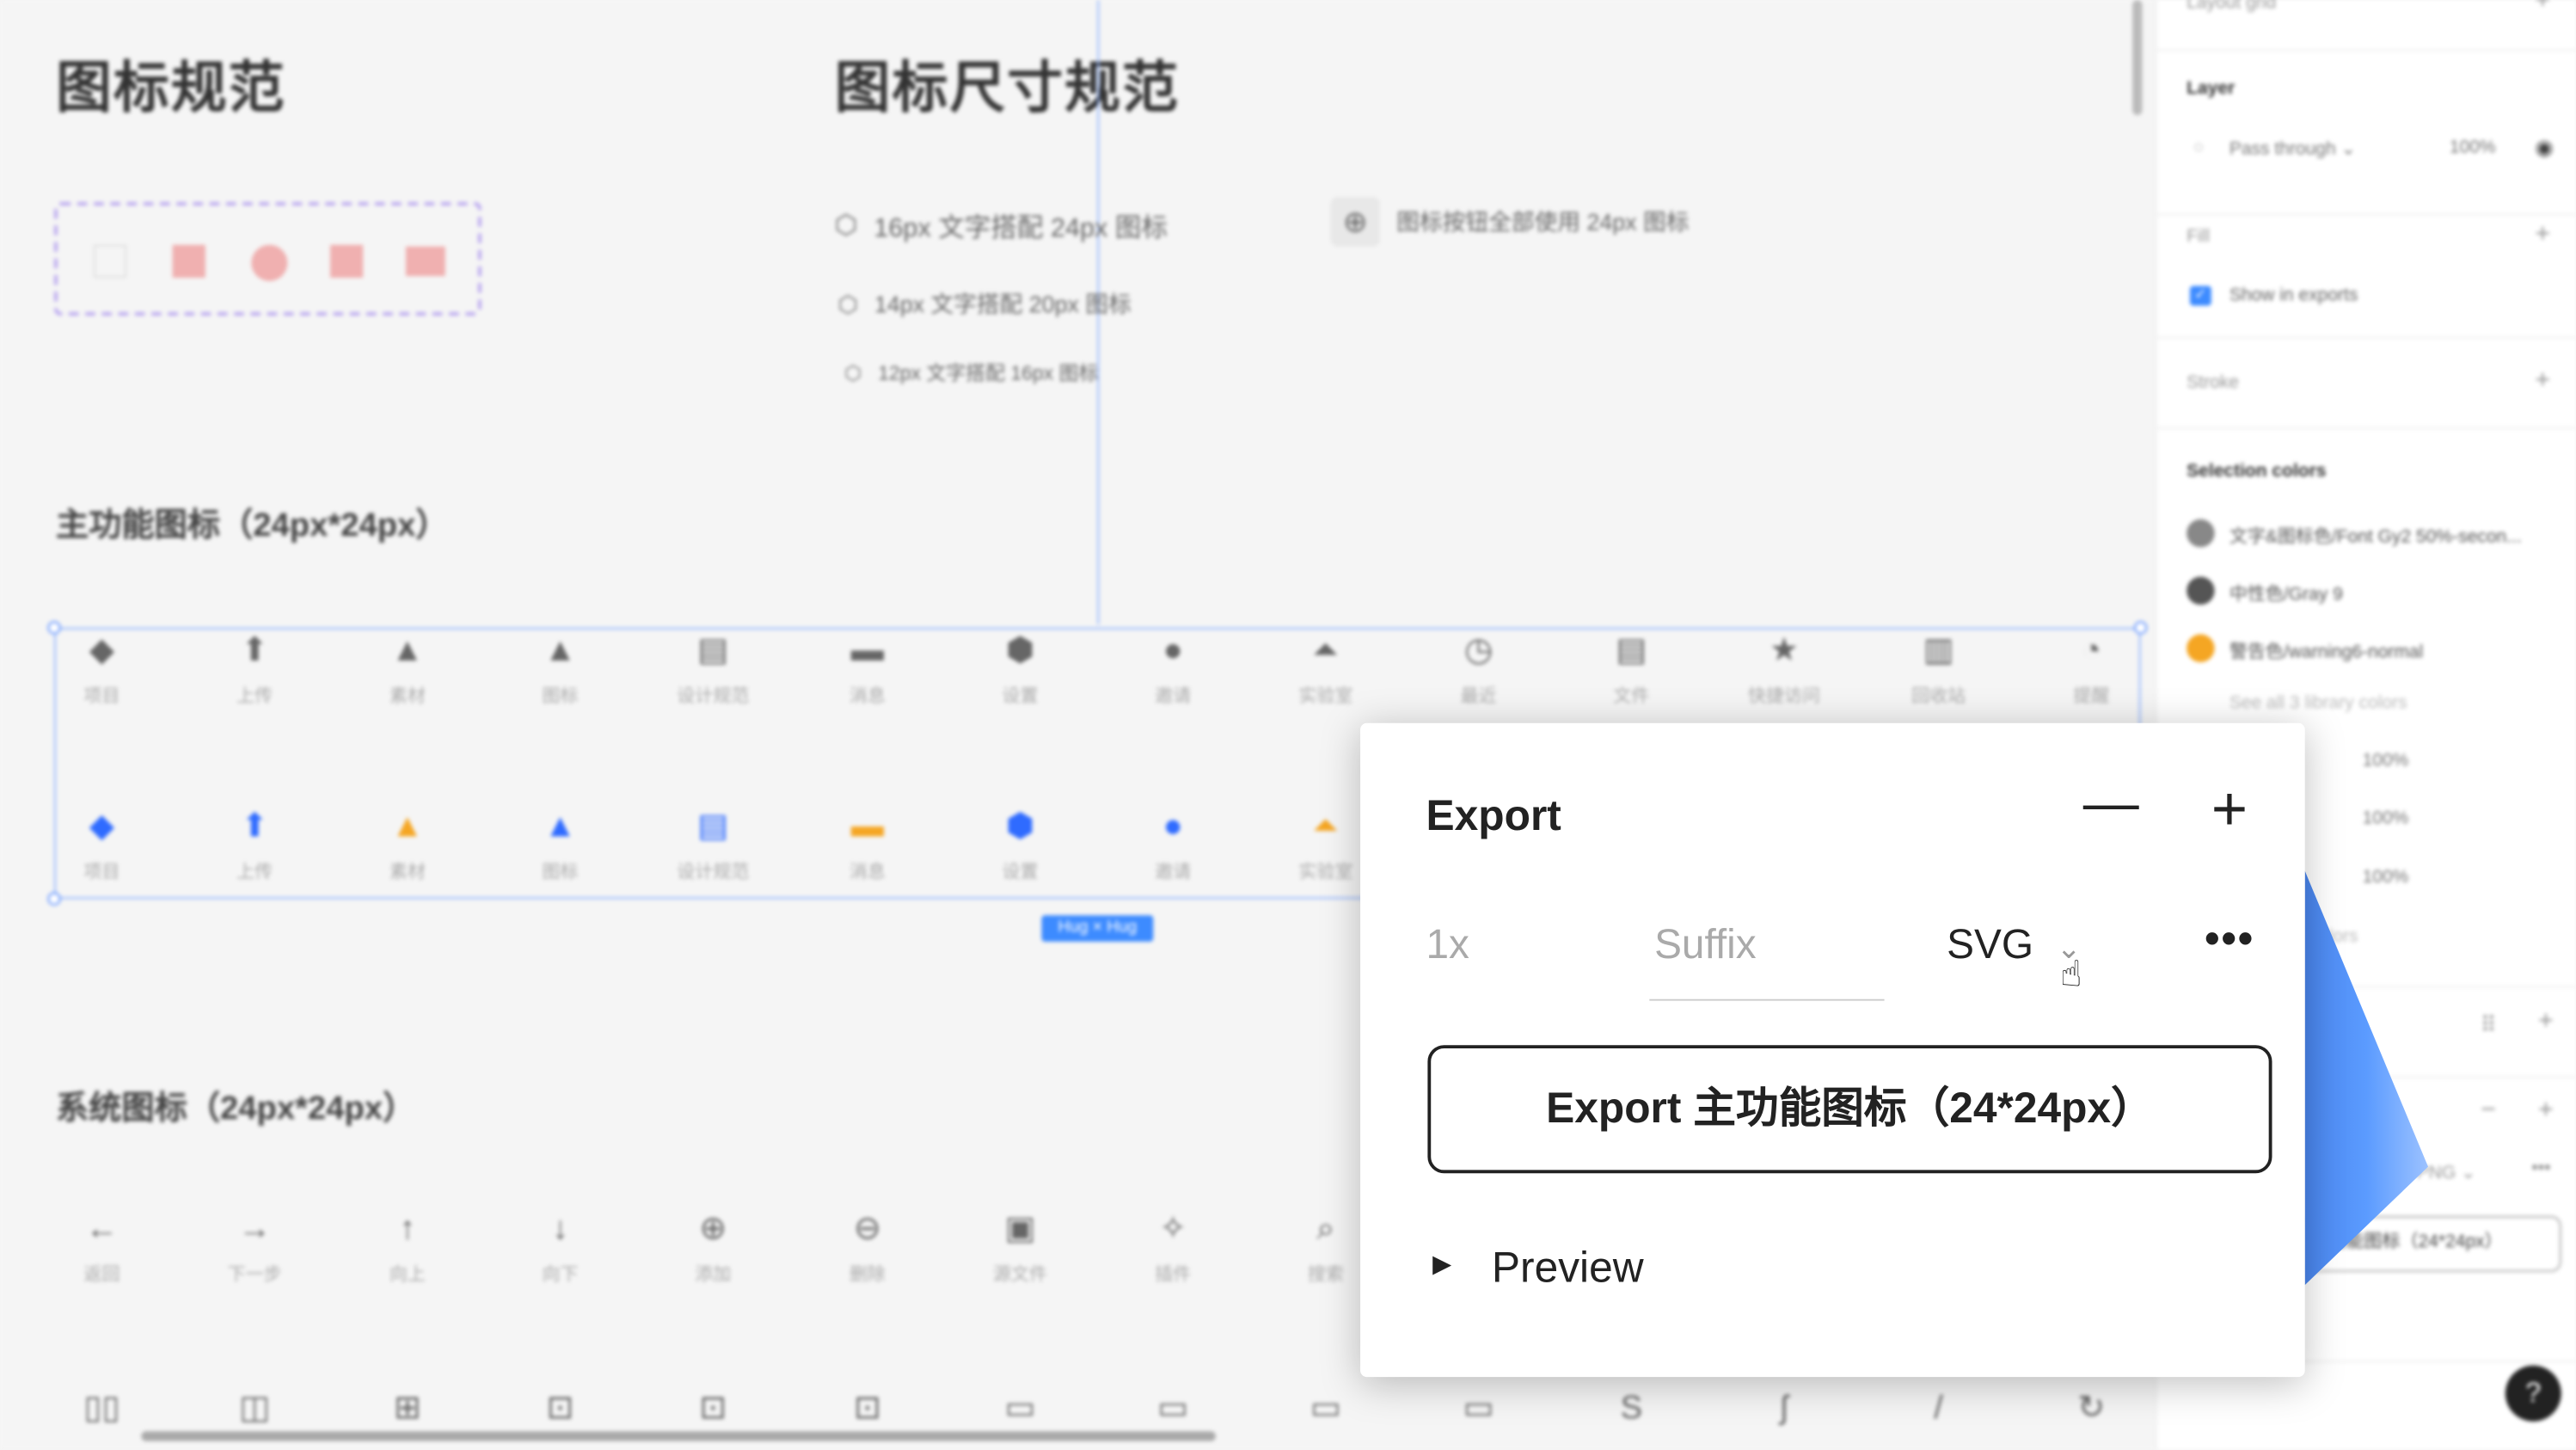 The width and height of the screenshot is (2576, 1450). What do you see at coordinates (2533, 1393) in the screenshot?
I see `help-button: ?` at bounding box center [2533, 1393].